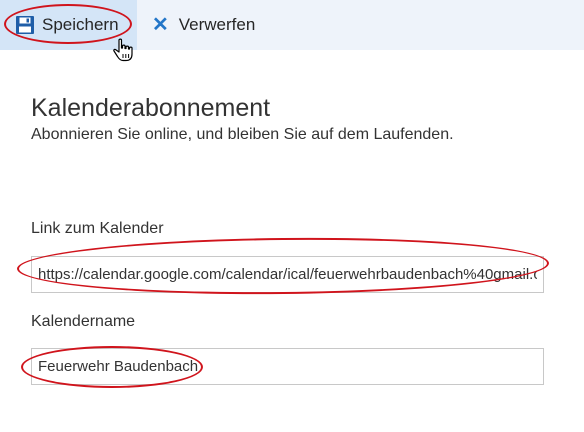  What do you see at coordinates (83, 321) in the screenshot?
I see `calendar-name-label: Kalendername` at bounding box center [83, 321].